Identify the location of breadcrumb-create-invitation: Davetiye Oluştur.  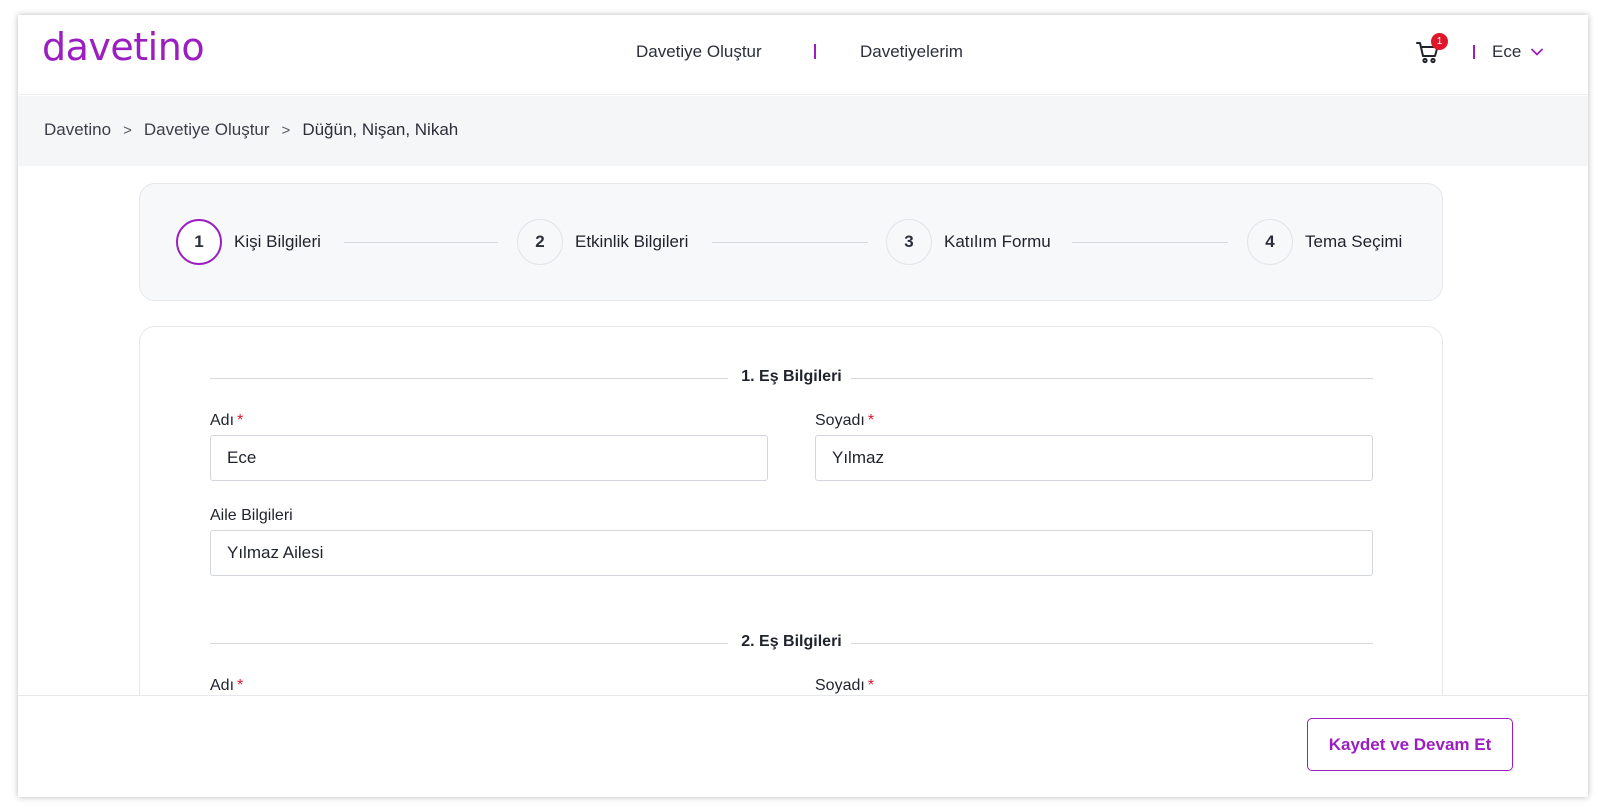
(207, 130).